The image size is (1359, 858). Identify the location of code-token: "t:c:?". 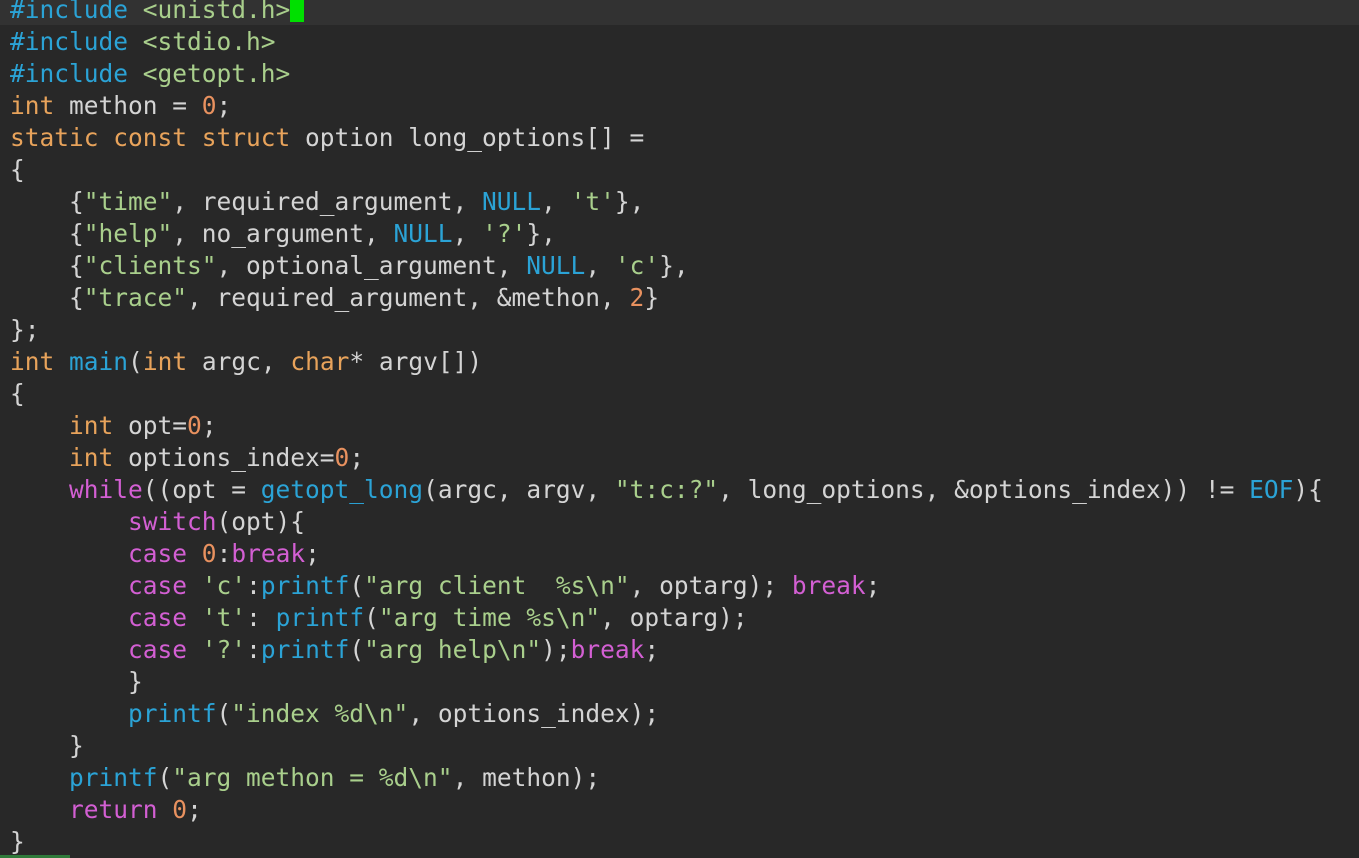
(666, 489).